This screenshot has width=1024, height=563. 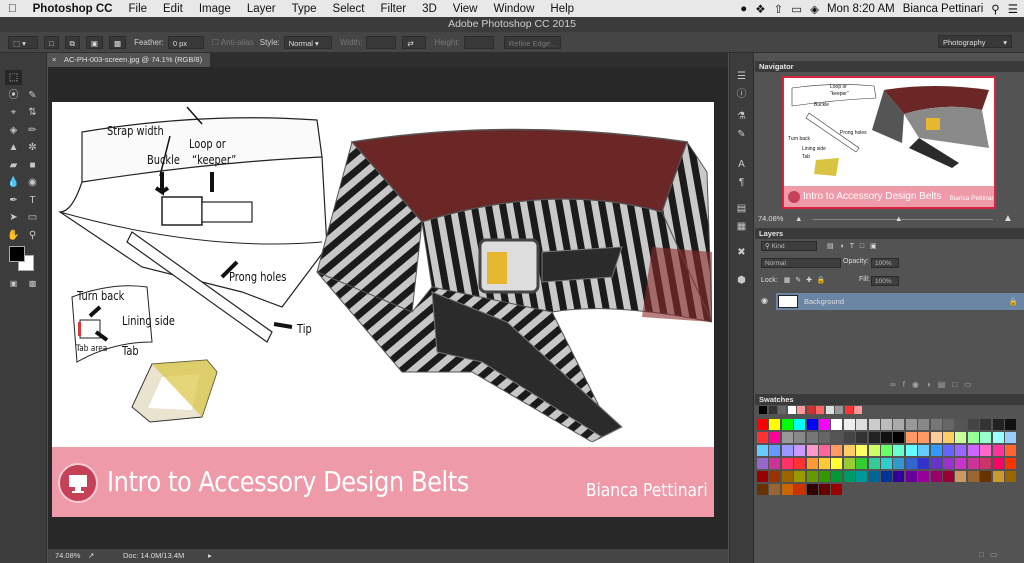 I want to click on app-menu: Photoshop CC, so click(x=73, y=9).